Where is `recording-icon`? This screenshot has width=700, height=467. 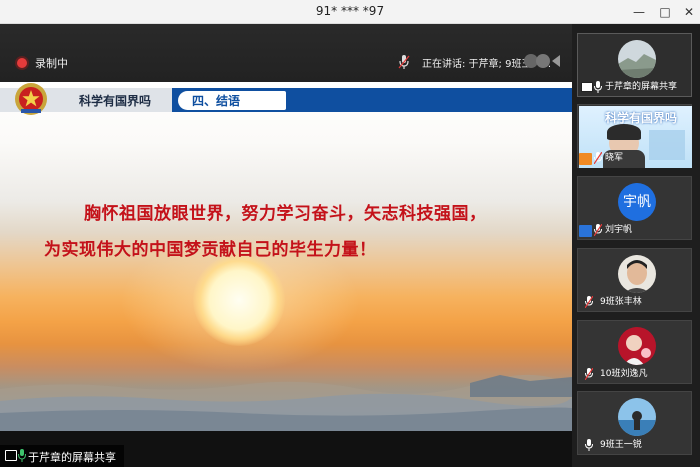 recording-icon is located at coordinates (22, 63).